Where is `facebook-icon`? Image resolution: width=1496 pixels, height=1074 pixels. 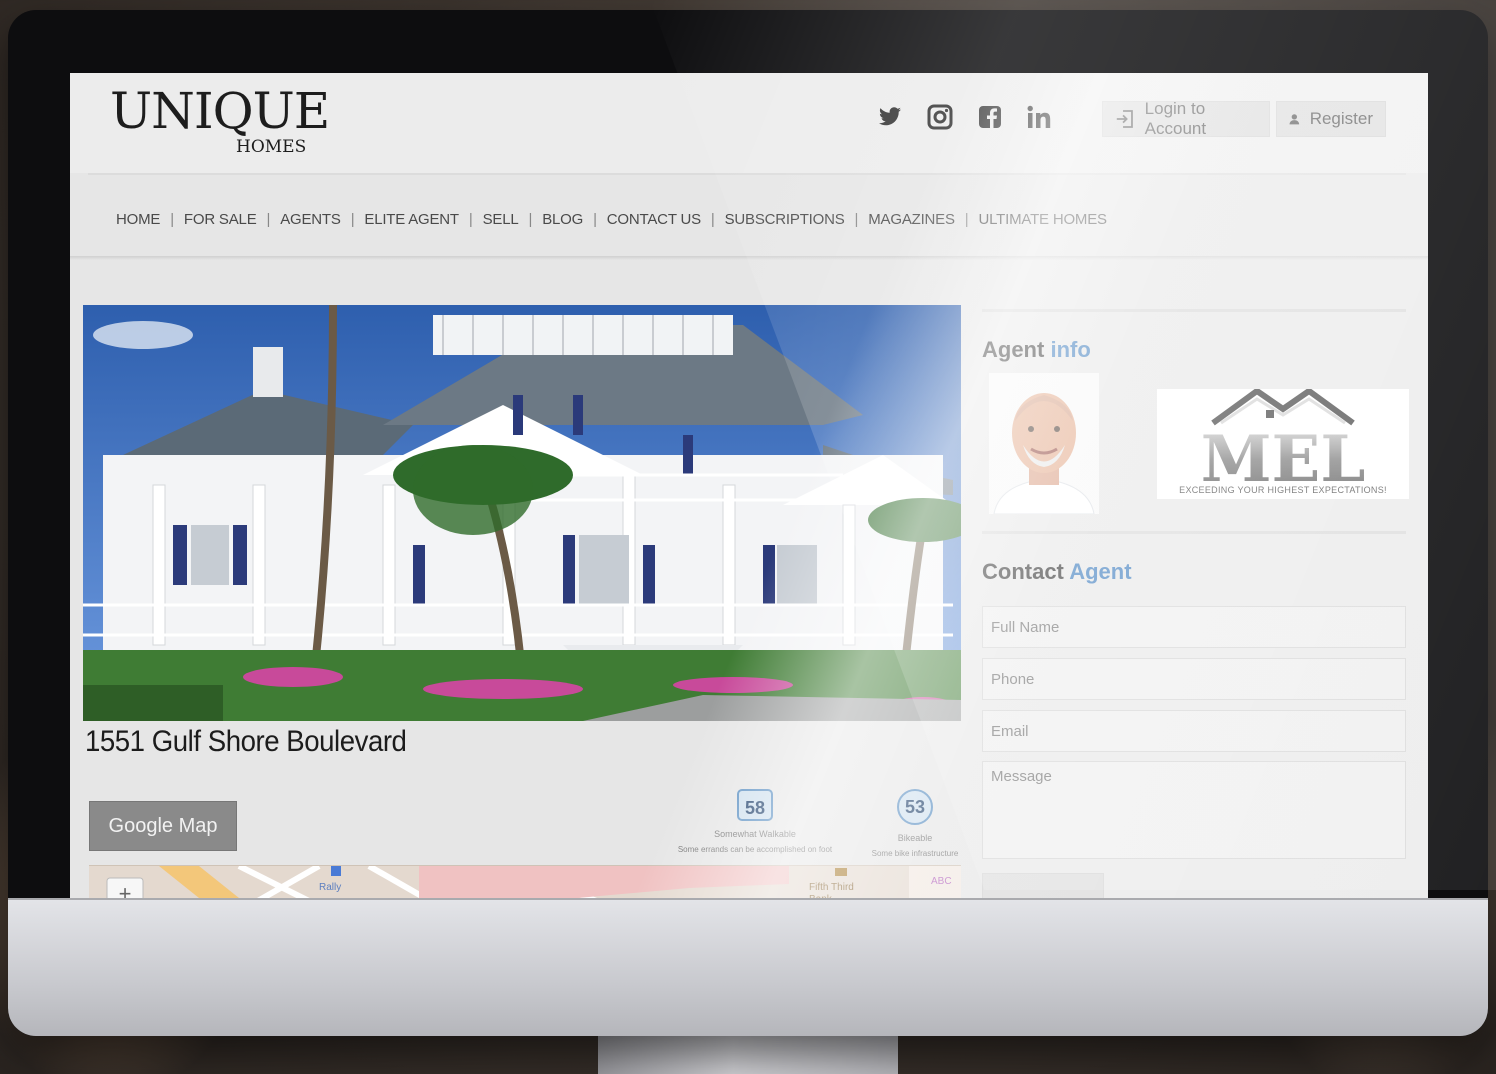 facebook-icon is located at coordinates (990, 117).